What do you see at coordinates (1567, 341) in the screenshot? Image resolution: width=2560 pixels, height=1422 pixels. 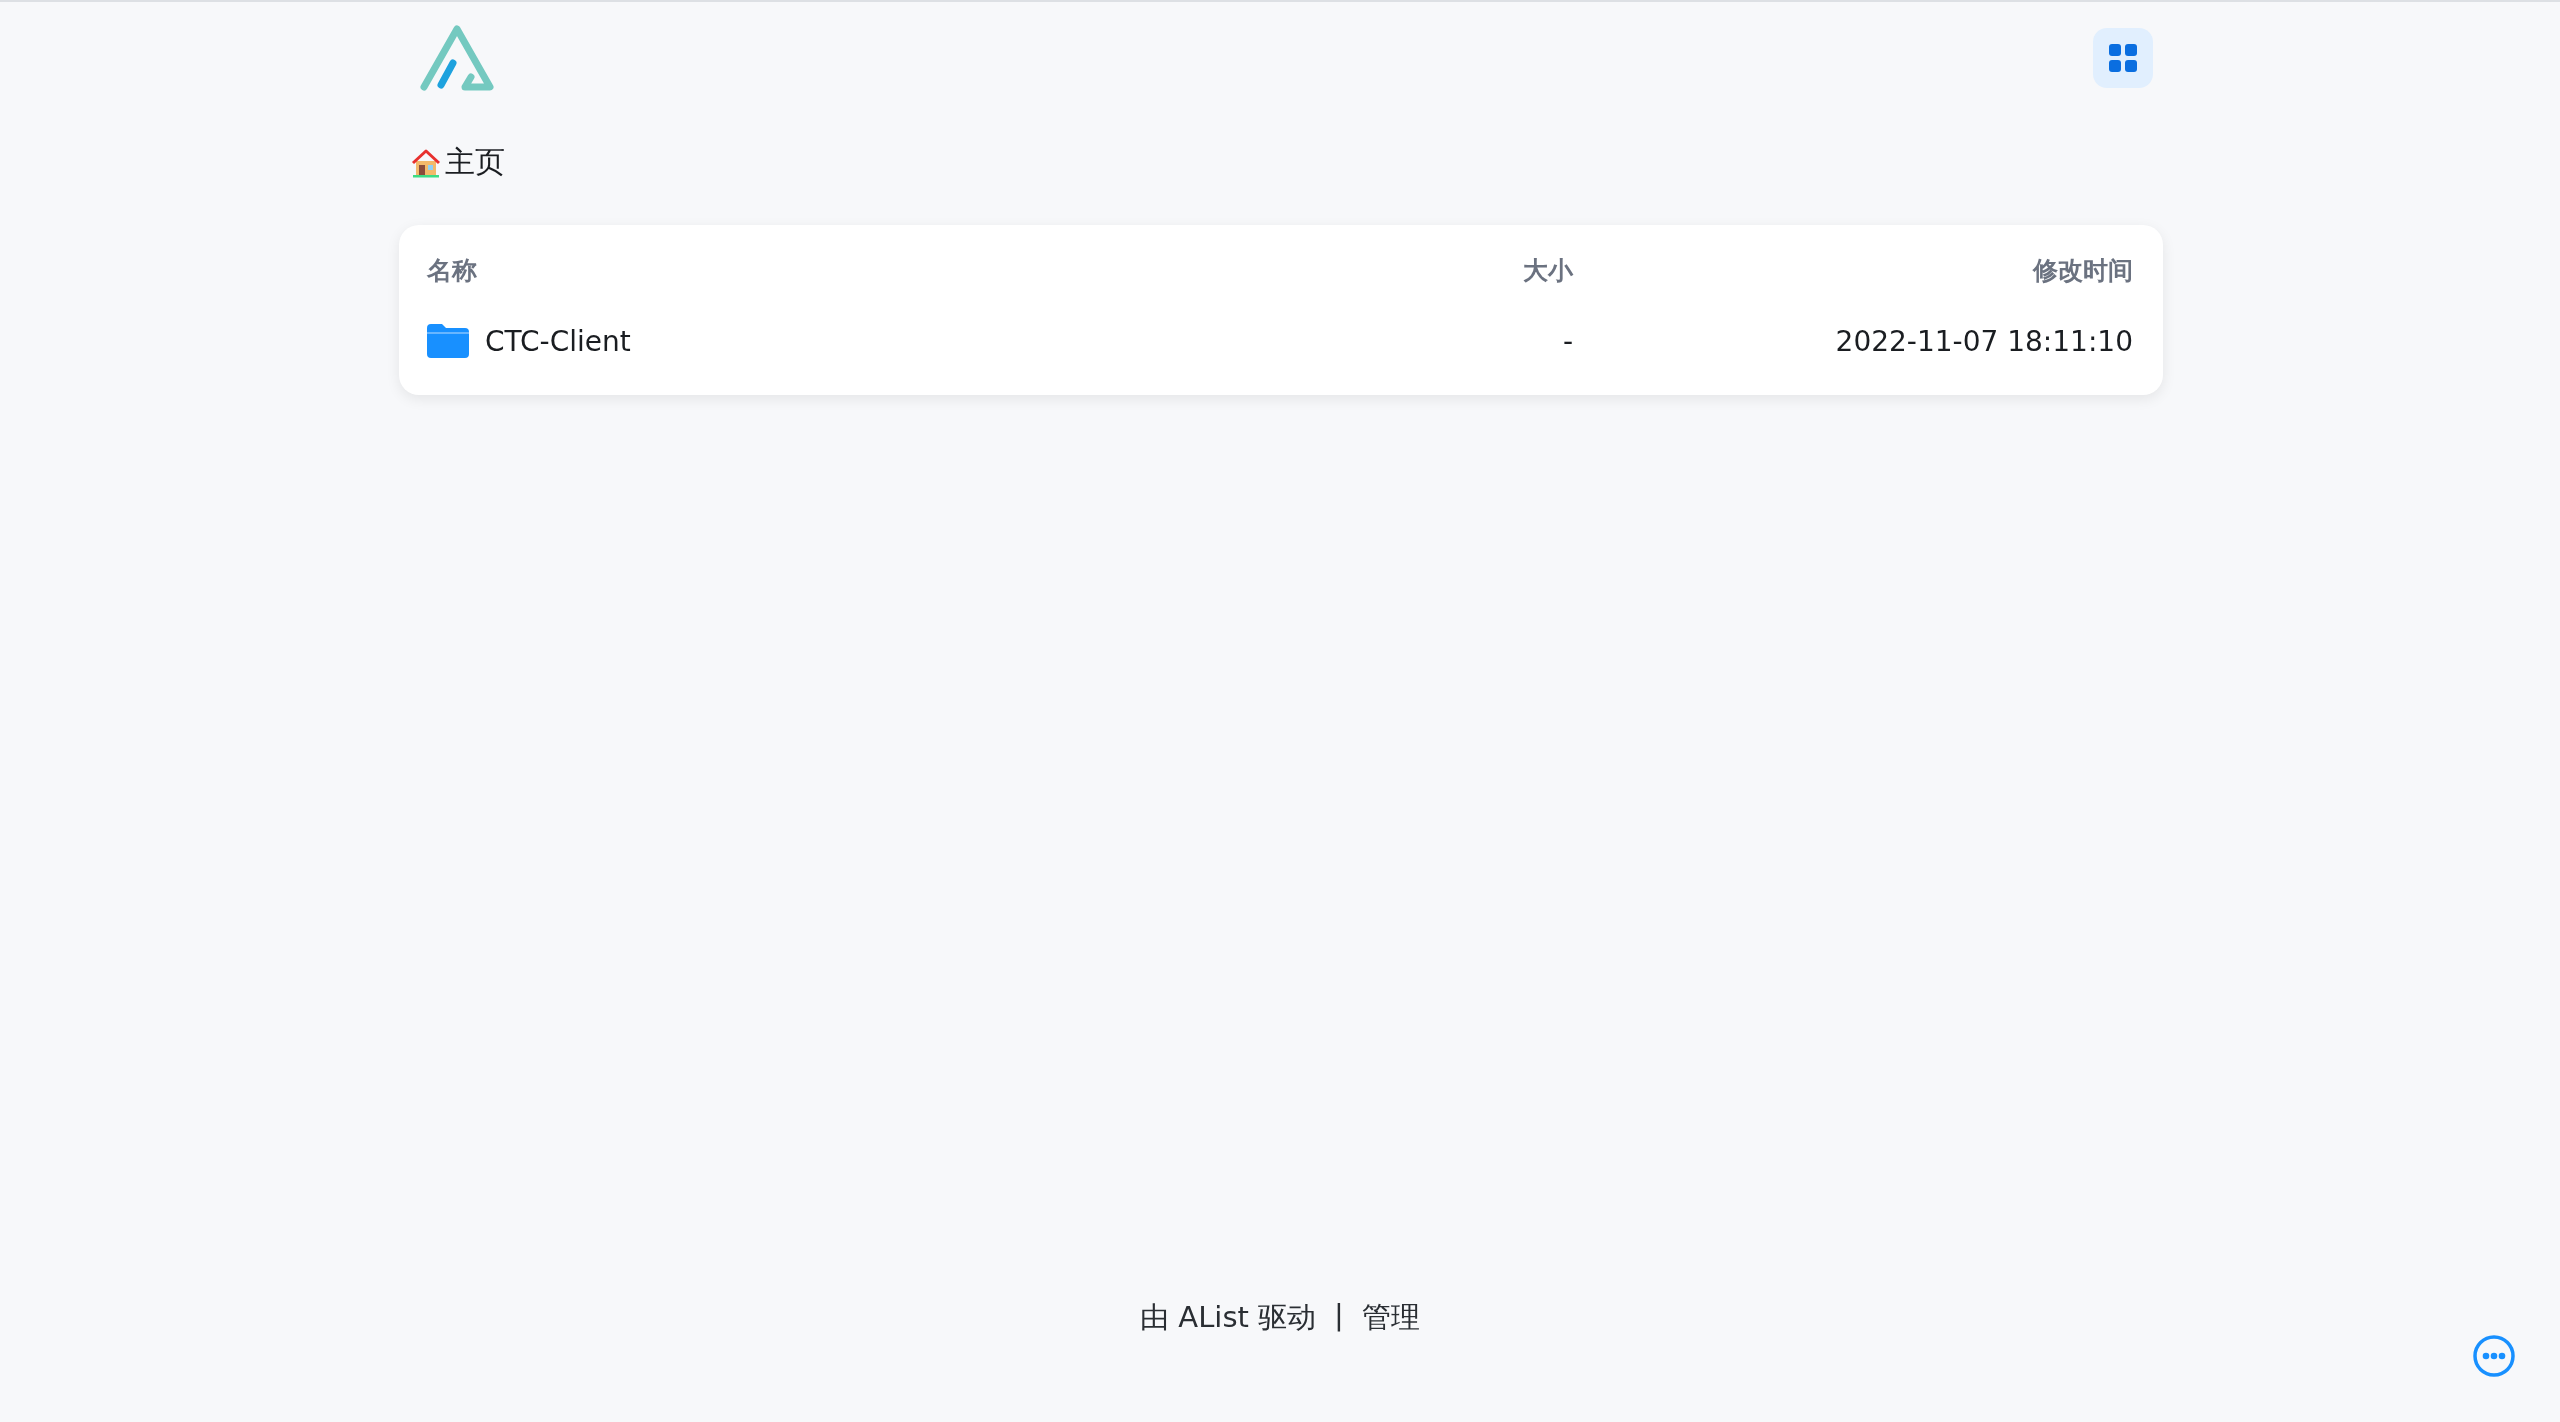 I see `size-cell-text: -` at bounding box center [1567, 341].